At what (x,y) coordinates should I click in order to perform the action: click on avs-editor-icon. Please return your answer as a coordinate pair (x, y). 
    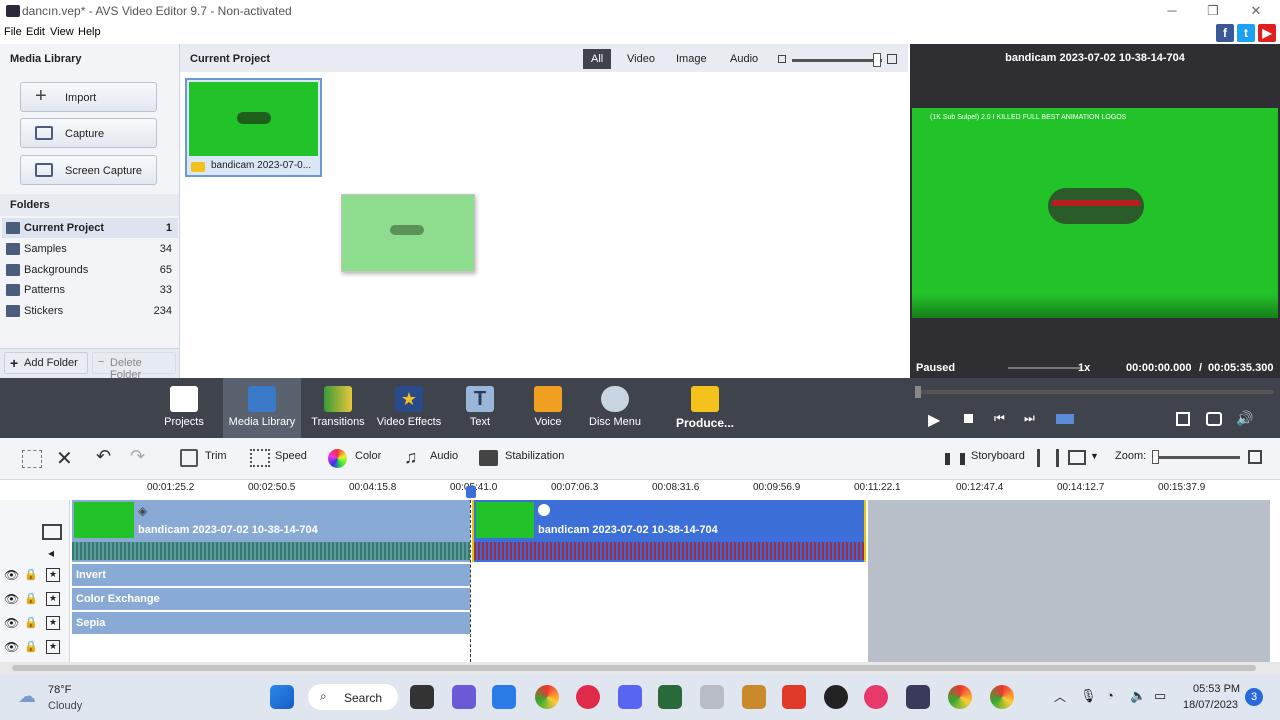
    Looking at the image, I should click on (918, 697).